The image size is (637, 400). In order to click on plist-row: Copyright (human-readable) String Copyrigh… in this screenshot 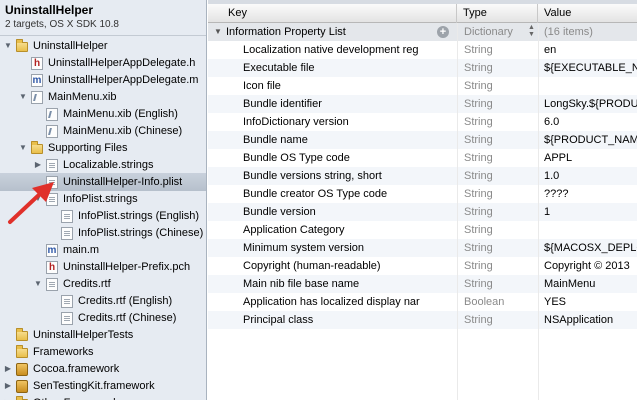, I will do `click(422, 266)`.